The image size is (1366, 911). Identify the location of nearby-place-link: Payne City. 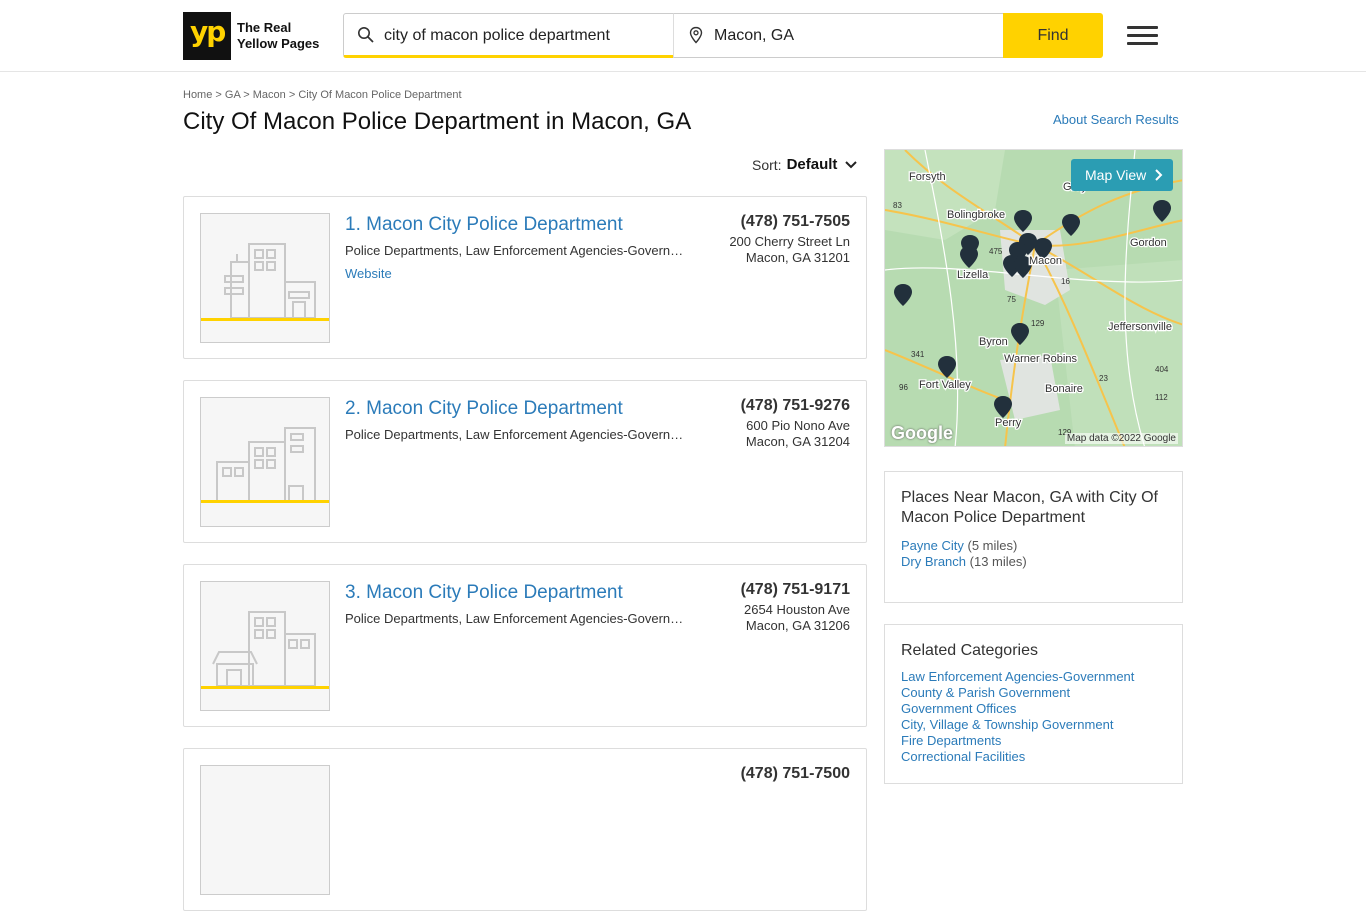
(932, 545).